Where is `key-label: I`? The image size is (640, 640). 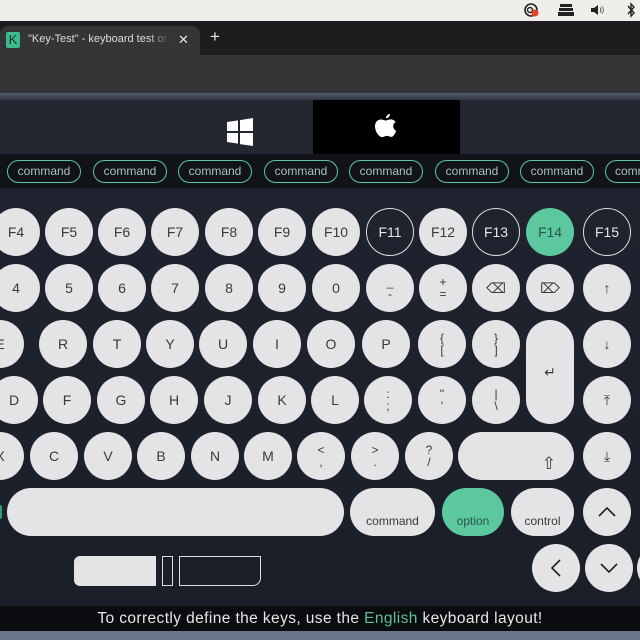
key-label: I is located at coordinates (277, 344).